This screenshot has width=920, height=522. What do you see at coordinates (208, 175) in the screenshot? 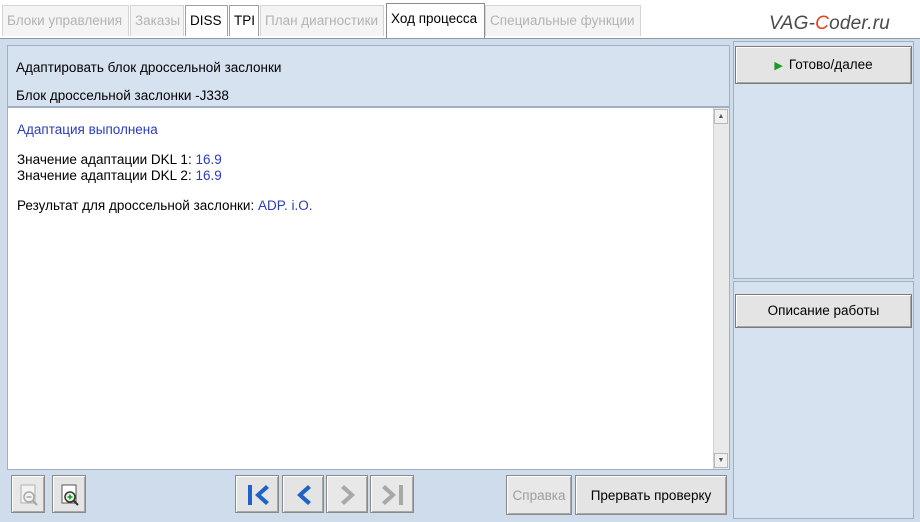
I see `dkl2-value: 16.9` at bounding box center [208, 175].